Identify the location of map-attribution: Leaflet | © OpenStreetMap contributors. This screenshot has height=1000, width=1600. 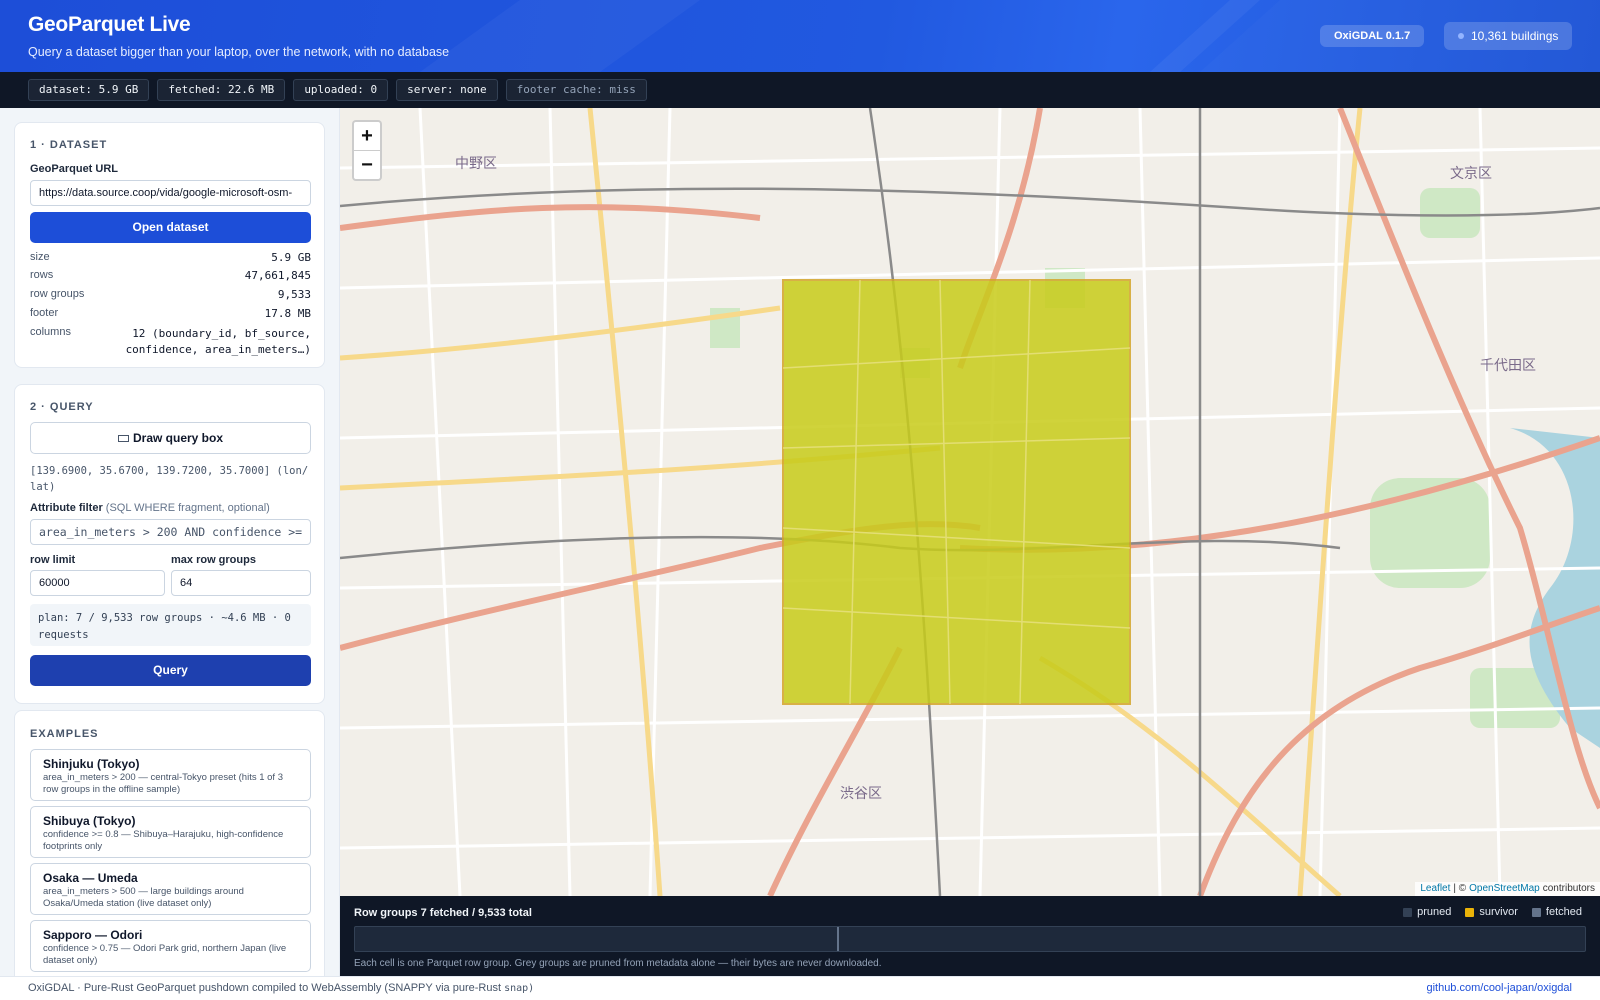
(1507, 889).